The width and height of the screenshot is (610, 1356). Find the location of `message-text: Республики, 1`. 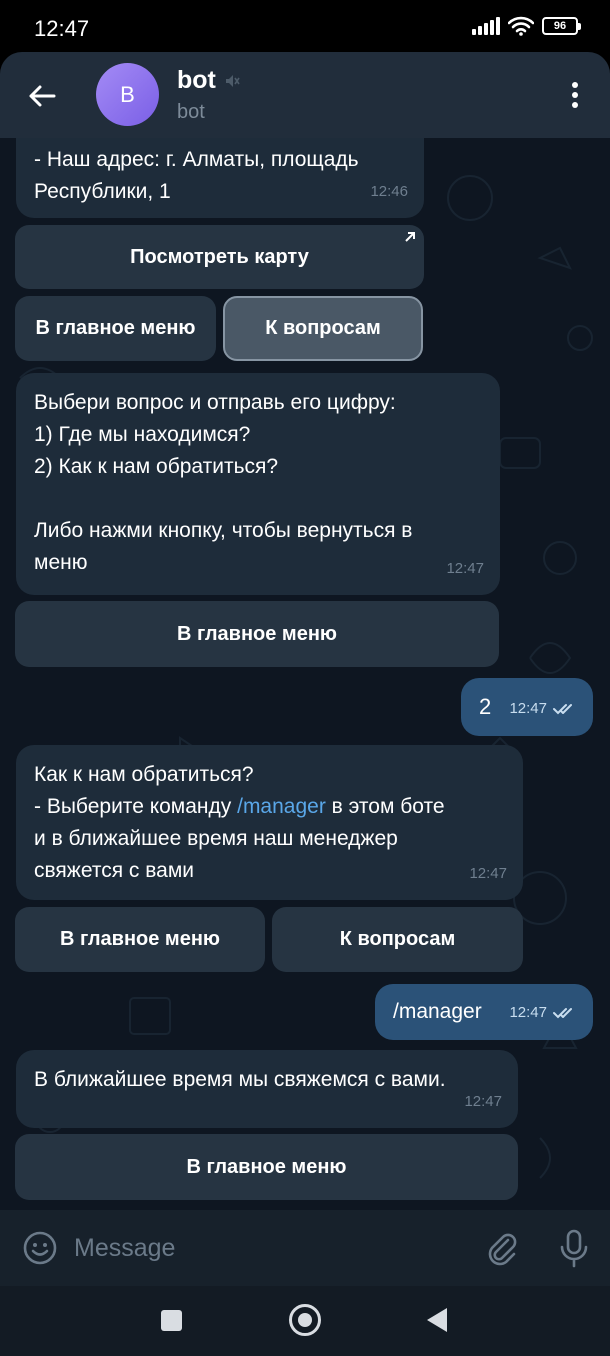

message-text: Республики, 1 is located at coordinates (102, 191).